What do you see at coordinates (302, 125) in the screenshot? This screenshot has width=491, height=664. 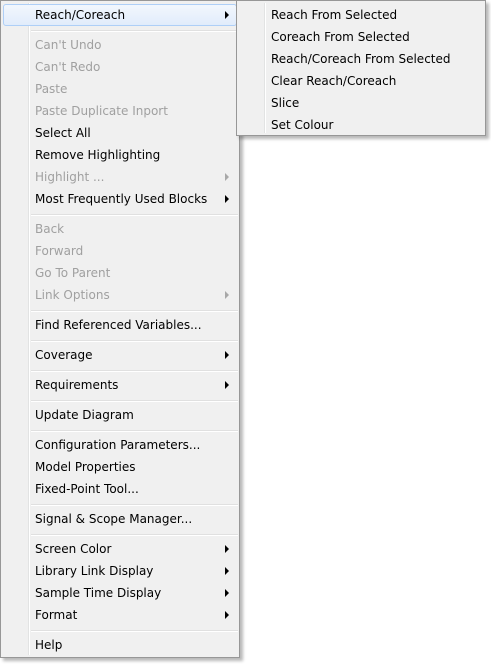 I see `submenu-item-label: Set Colour` at bounding box center [302, 125].